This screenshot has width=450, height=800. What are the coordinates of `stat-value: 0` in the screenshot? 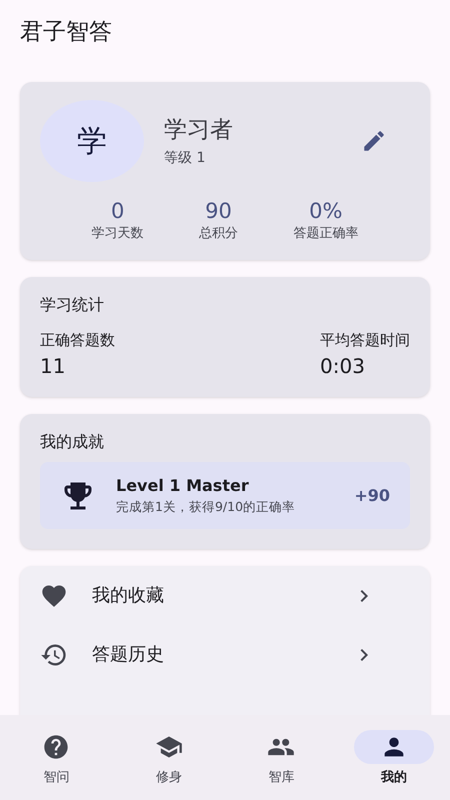 It's located at (117, 211).